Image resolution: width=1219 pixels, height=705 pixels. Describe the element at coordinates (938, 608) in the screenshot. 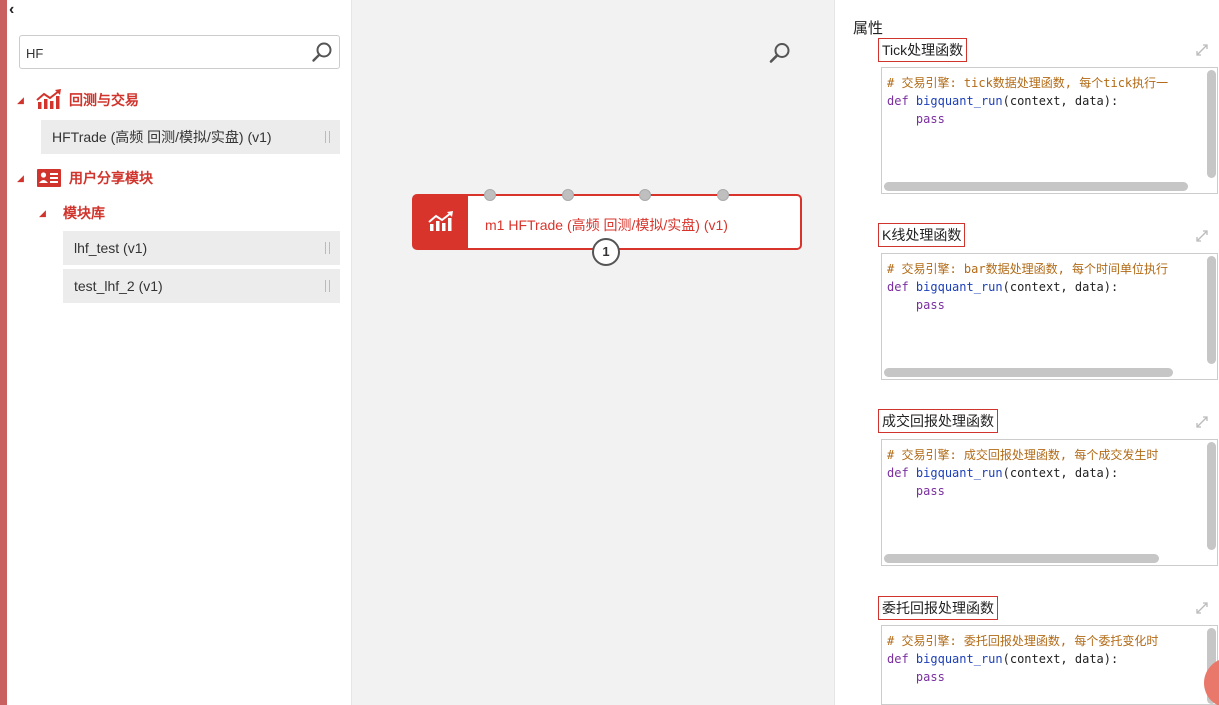

I see `prop-label-order-handler: 委托回报处理函数` at that location.